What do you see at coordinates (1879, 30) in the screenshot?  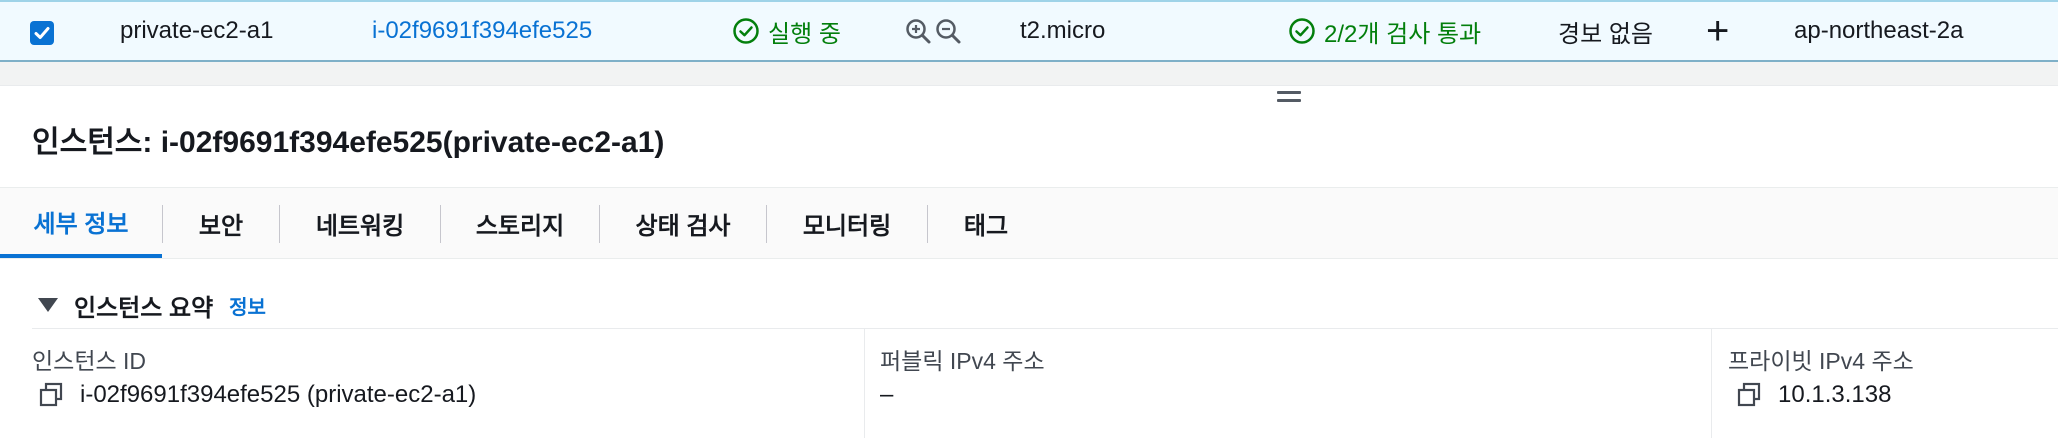 I see `availability-zone: ap-northeast-2a` at bounding box center [1879, 30].